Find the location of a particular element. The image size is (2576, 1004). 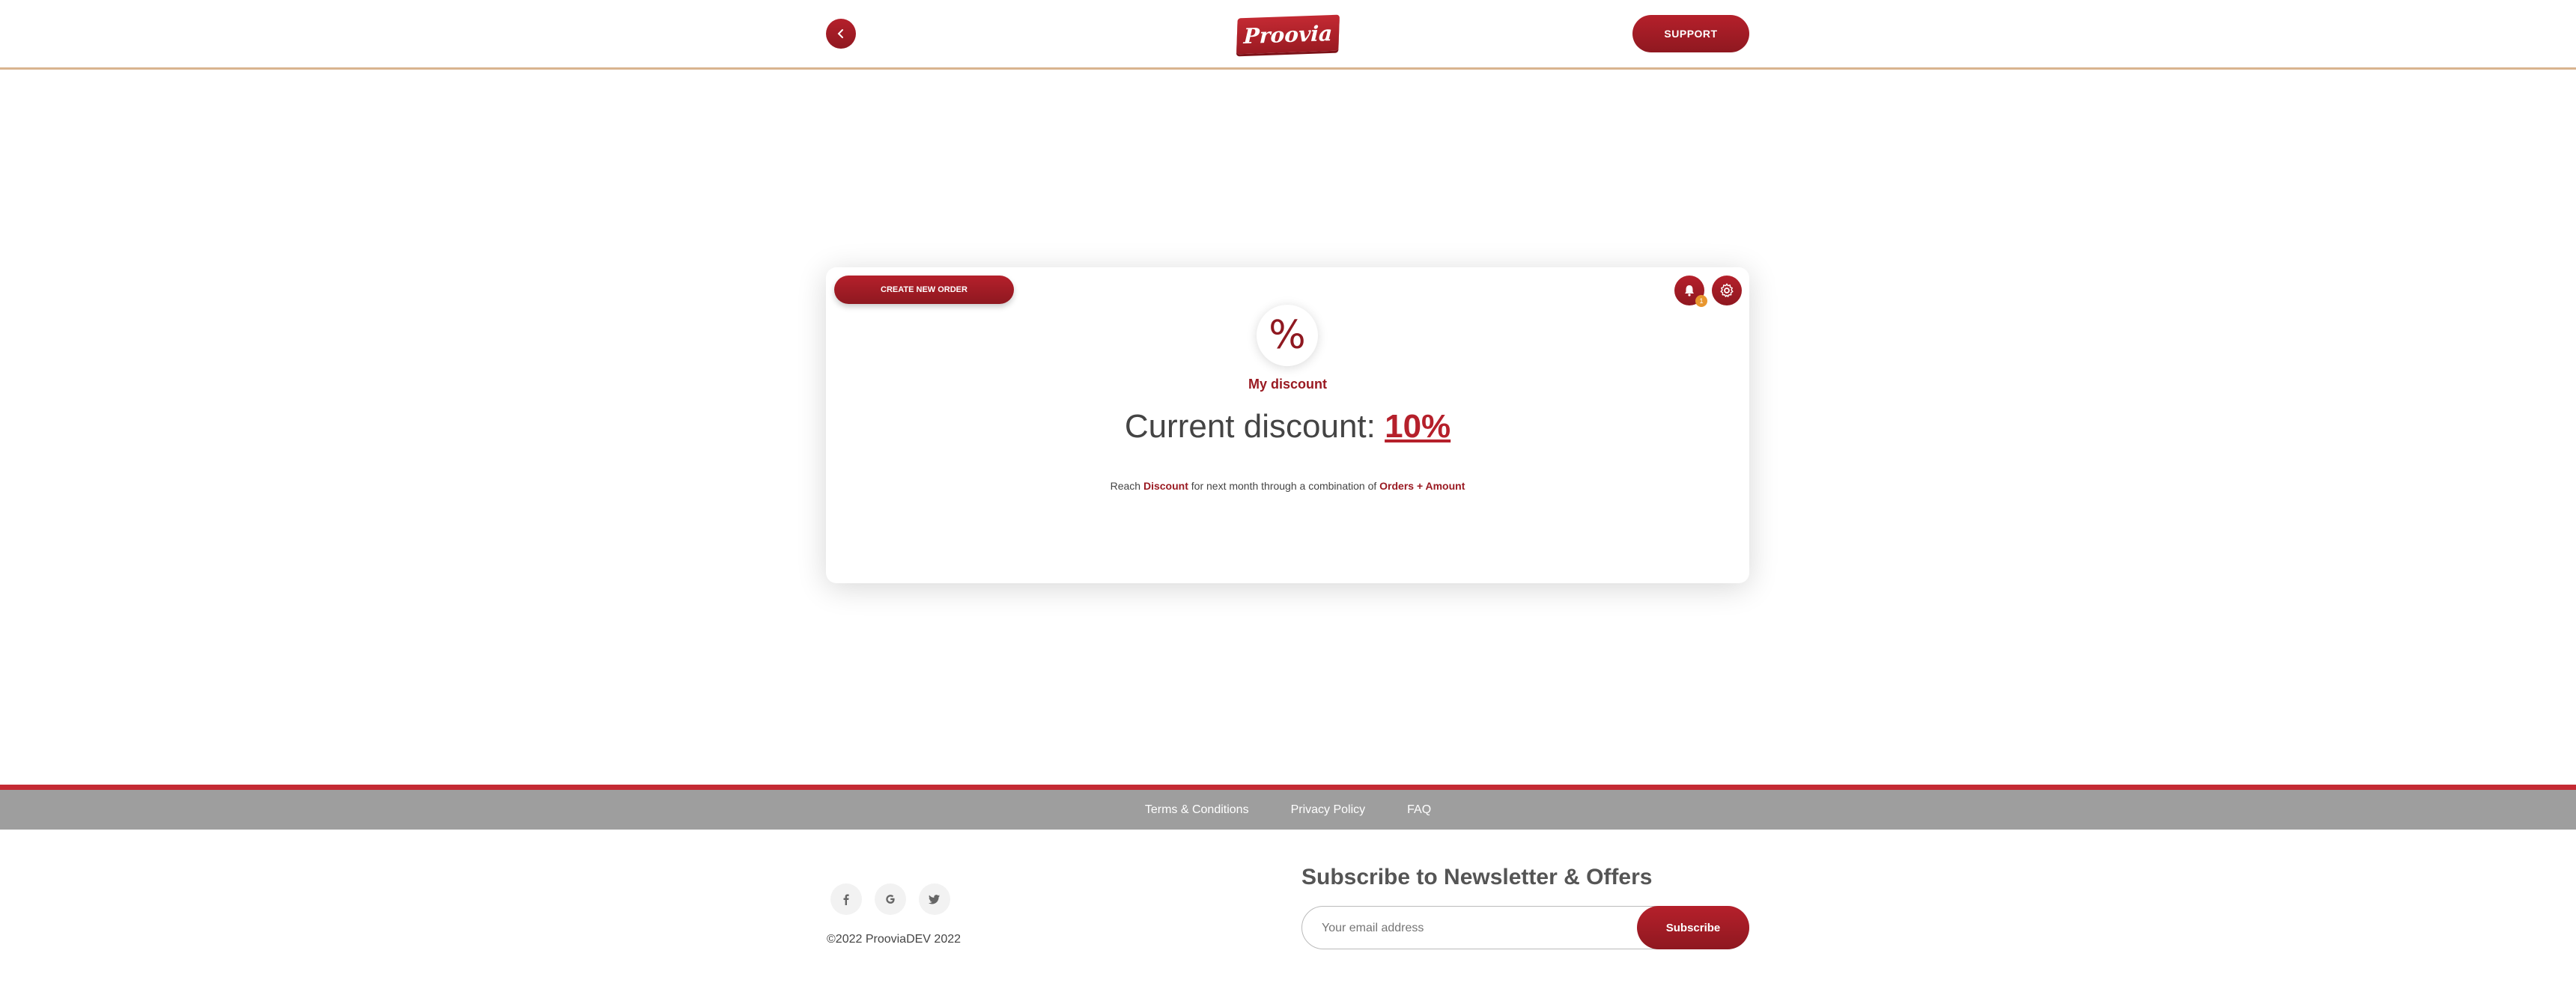

chevron-left-icon is located at coordinates (840, 33).